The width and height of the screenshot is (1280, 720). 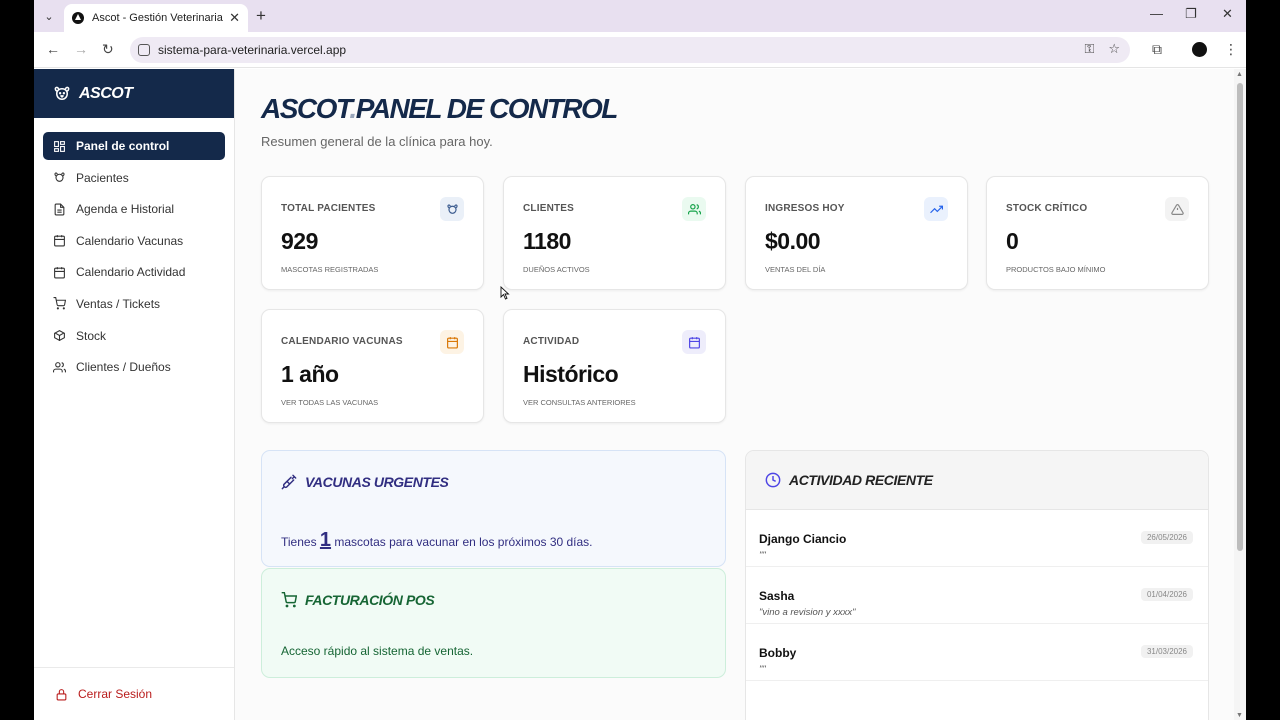 What do you see at coordinates (795, 269) in the screenshot?
I see `card-note: VENTAS DEL DÍA` at bounding box center [795, 269].